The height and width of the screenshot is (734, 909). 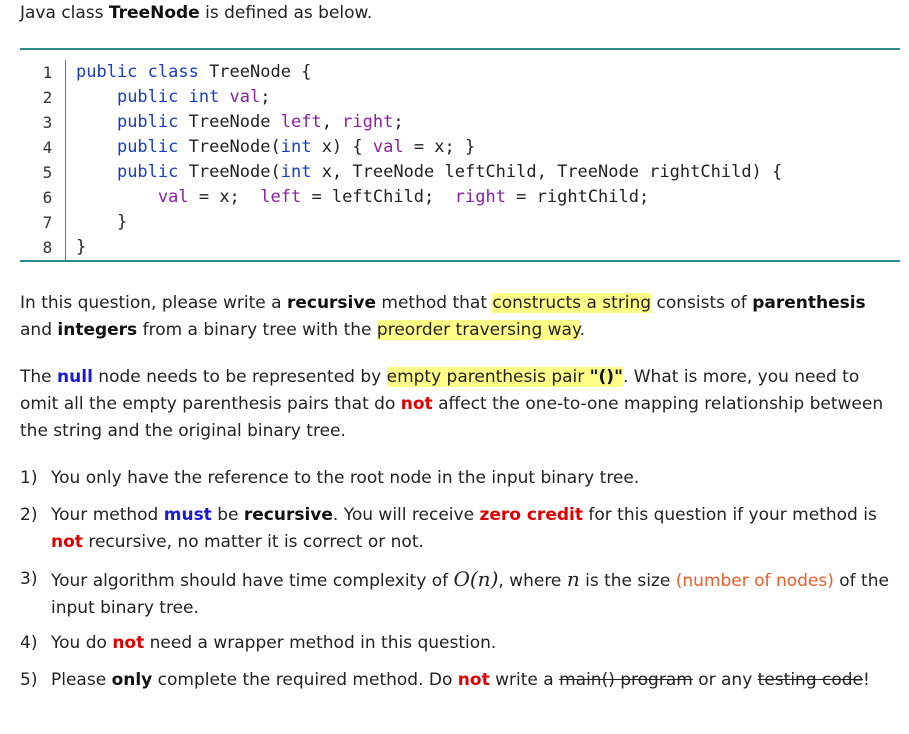 I want to click on class-name: TreeNode, so click(x=154, y=13).